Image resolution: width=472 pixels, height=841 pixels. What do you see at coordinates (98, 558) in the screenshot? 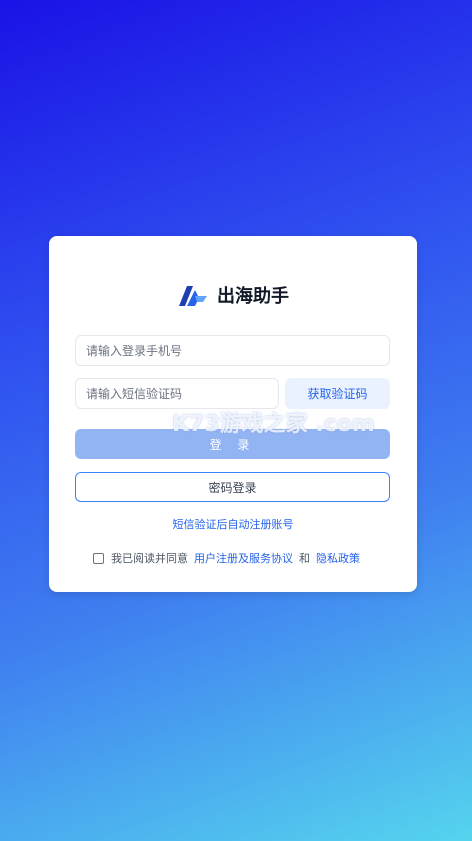
I see `agree-checkbox` at bounding box center [98, 558].